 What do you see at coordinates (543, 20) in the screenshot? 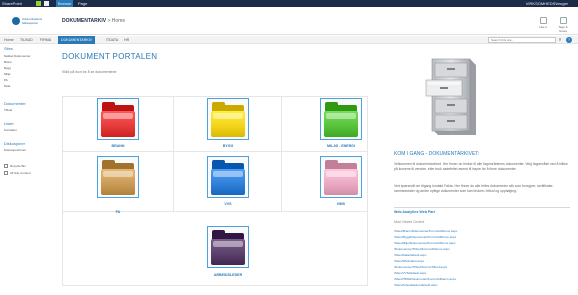
I see `like-icon` at bounding box center [543, 20].